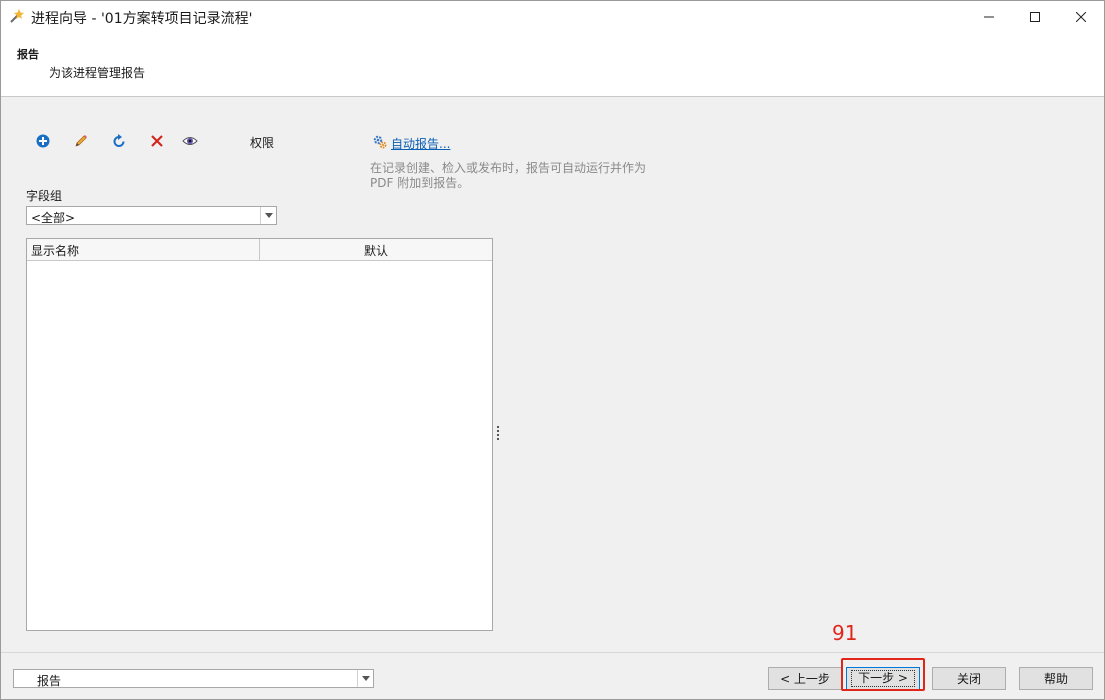 The height and width of the screenshot is (700, 1105). I want to click on minimize-button, so click(989, 16).